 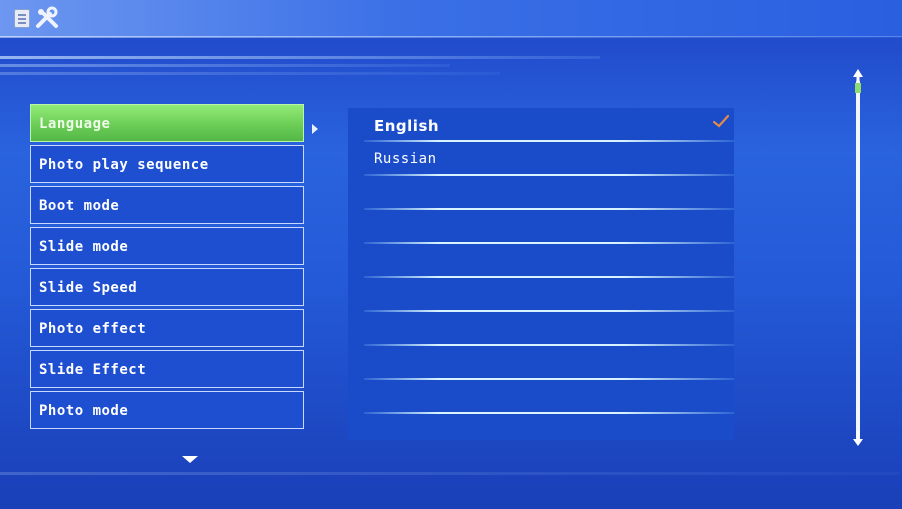 What do you see at coordinates (47, 18) in the screenshot?
I see `tools-icon` at bounding box center [47, 18].